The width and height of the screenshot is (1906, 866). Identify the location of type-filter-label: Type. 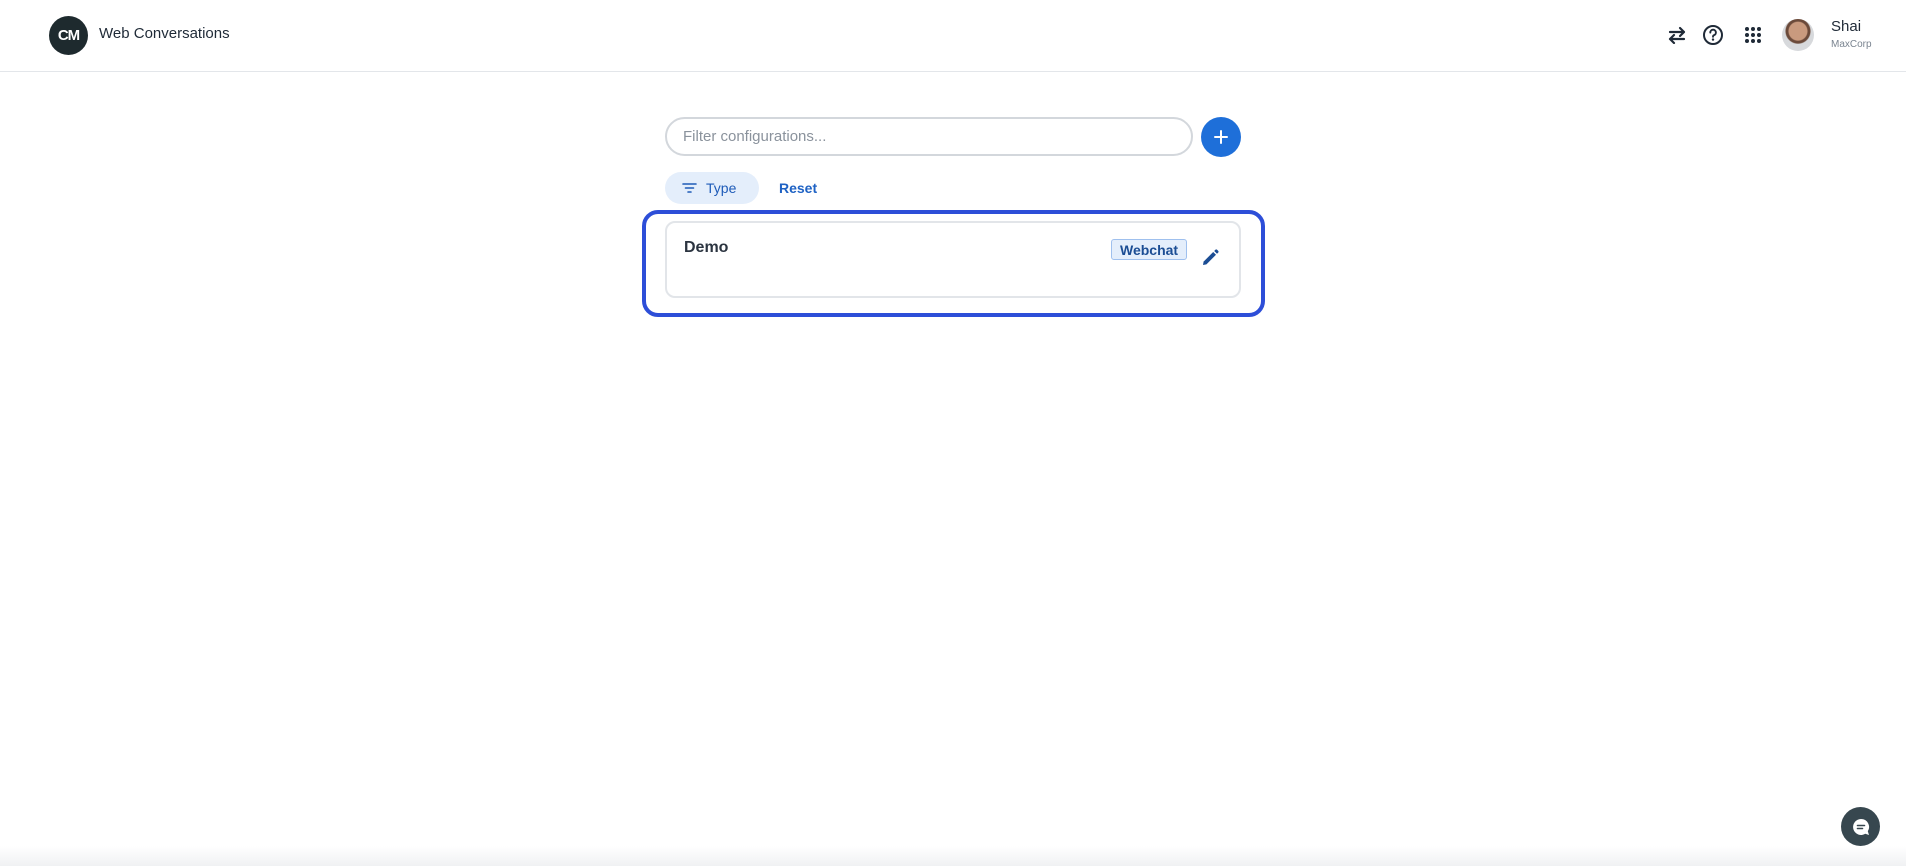
(721, 188).